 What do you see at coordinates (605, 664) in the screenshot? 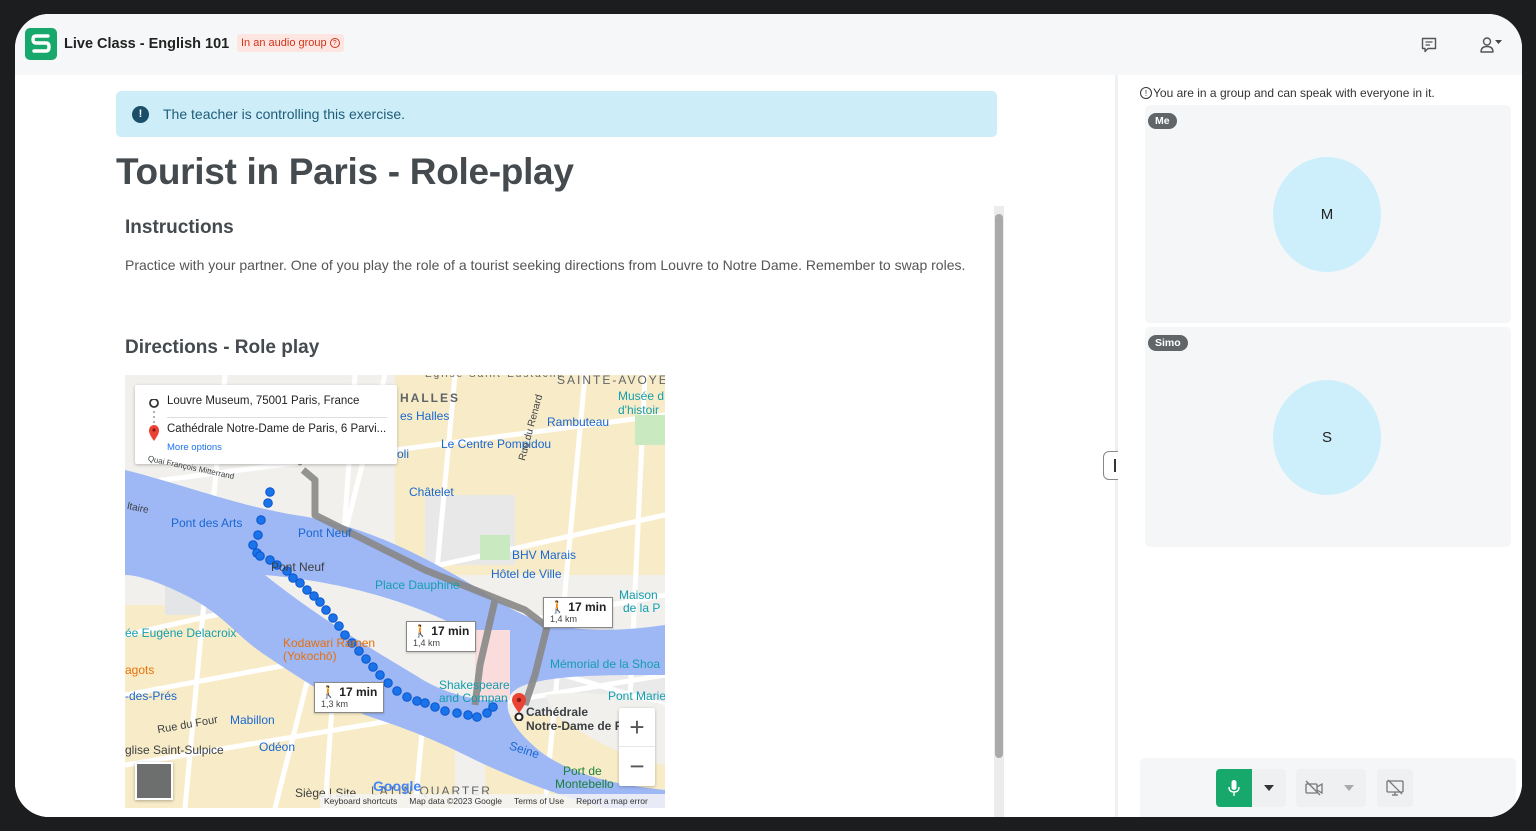
I see `map-label: Mémorial de la Shoa` at bounding box center [605, 664].